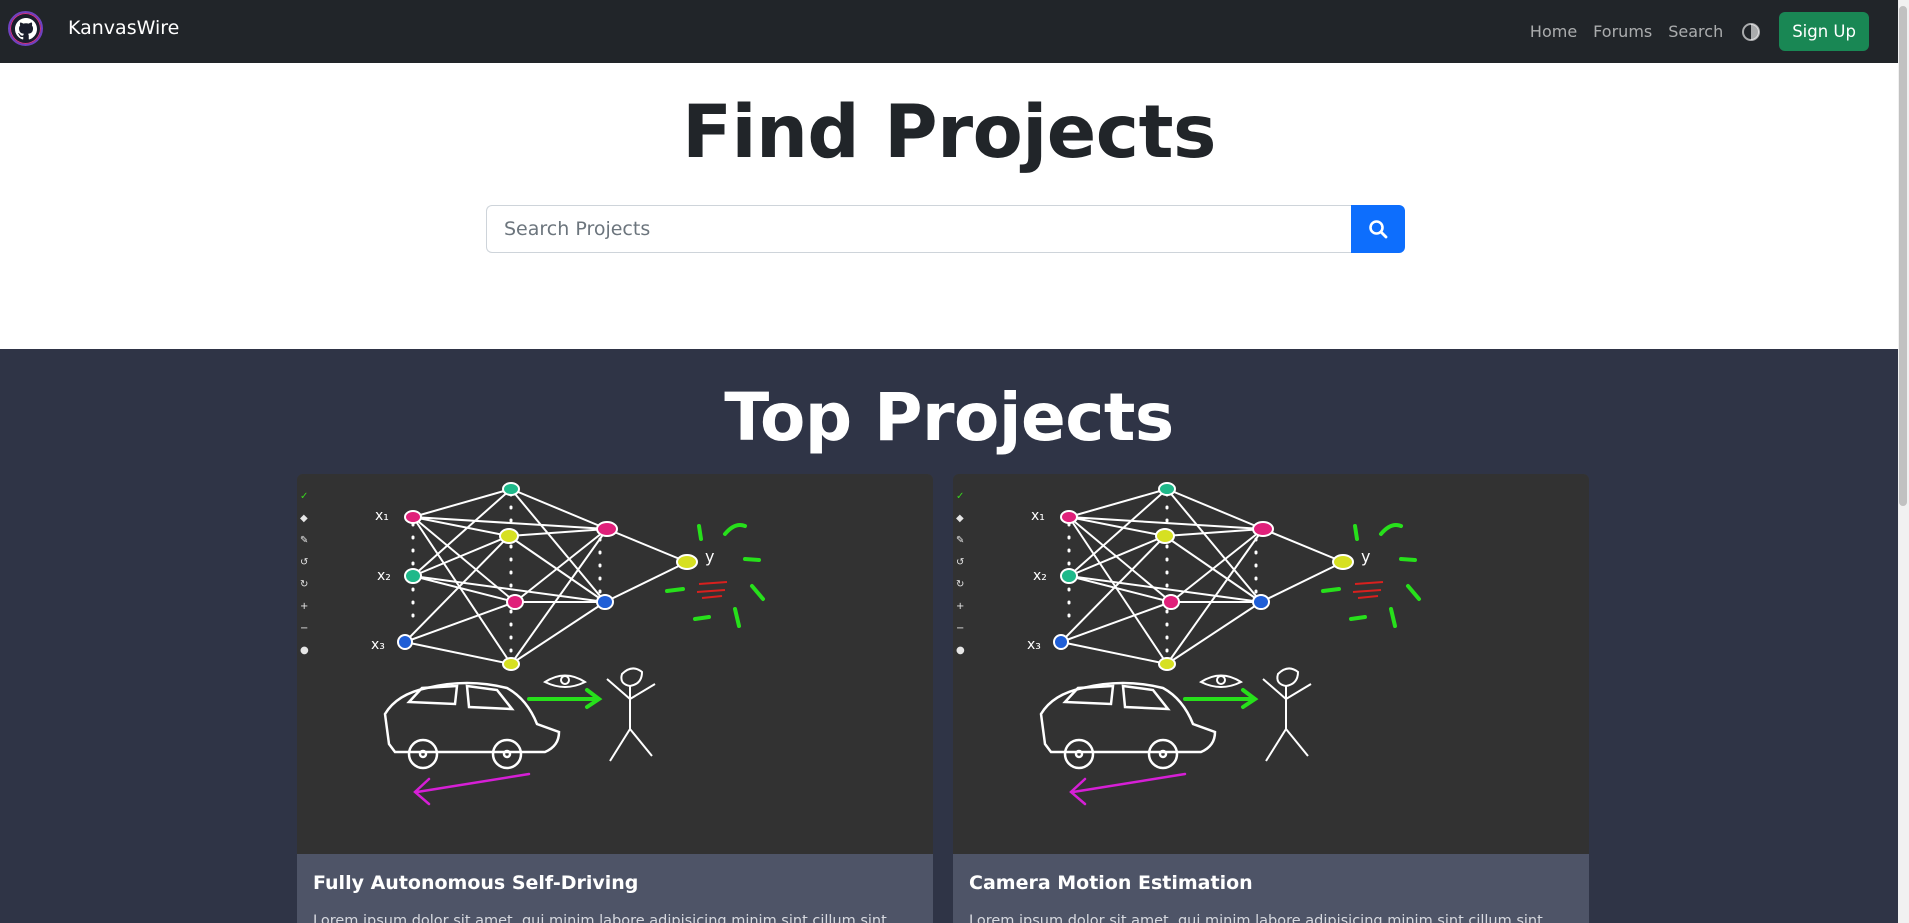  I want to click on page-scrollbar, so click(1903, 461).